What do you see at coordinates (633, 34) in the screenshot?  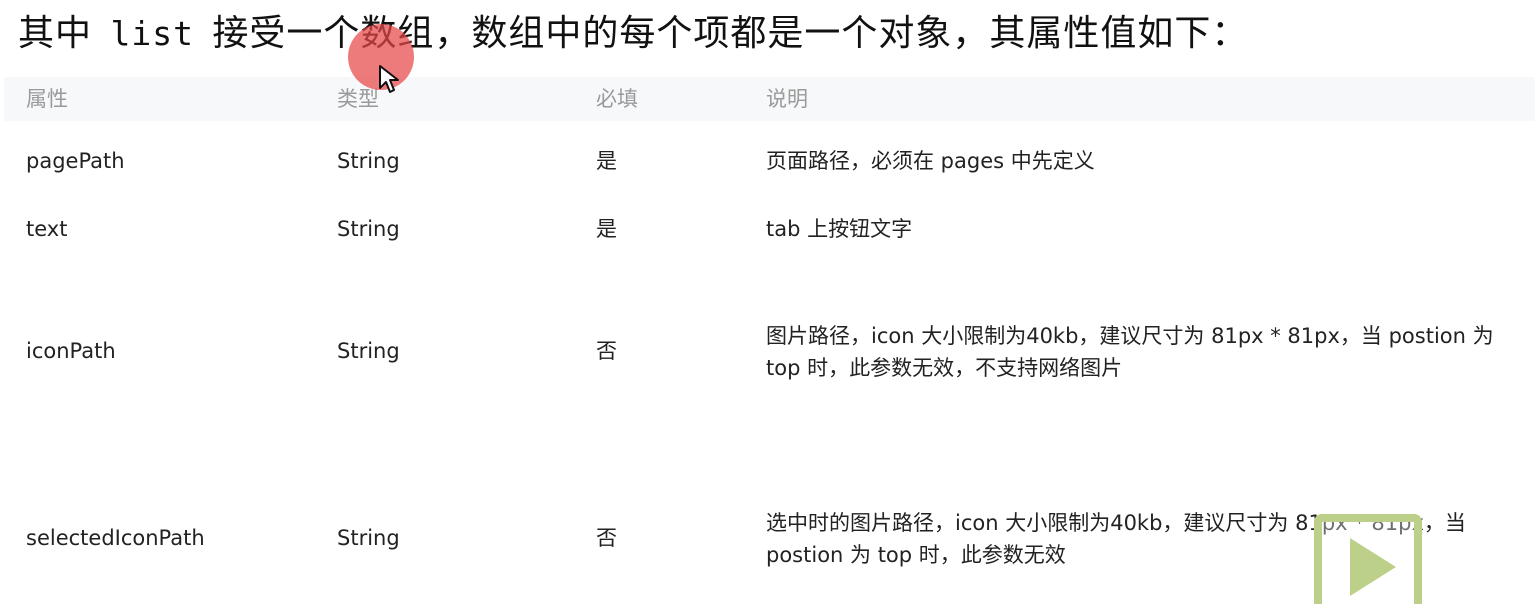 I see `page-heading: 其中 list 接受一个数组，数组中的每个项都是一个对象，其属性值如下：` at bounding box center [633, 34].